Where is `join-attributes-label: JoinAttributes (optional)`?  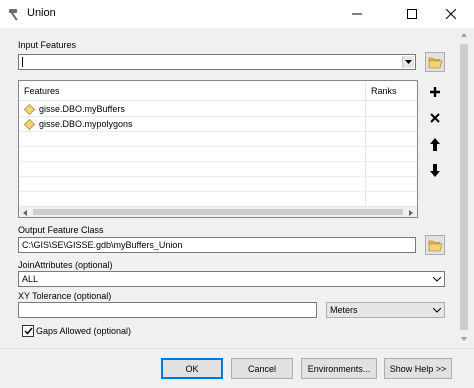 join-attributes-label: JoinAttributes (optional) is located at coordinates (65, 265).